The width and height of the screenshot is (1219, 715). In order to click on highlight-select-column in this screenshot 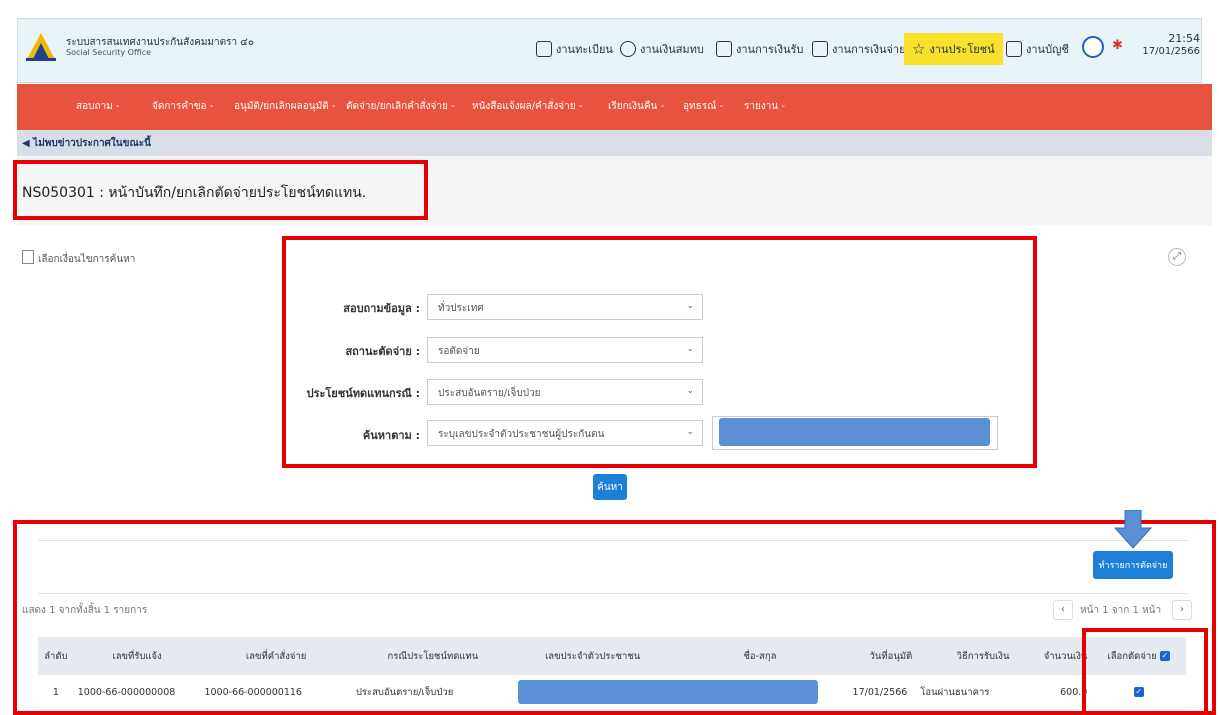, I will do `click(1145, 671)`.